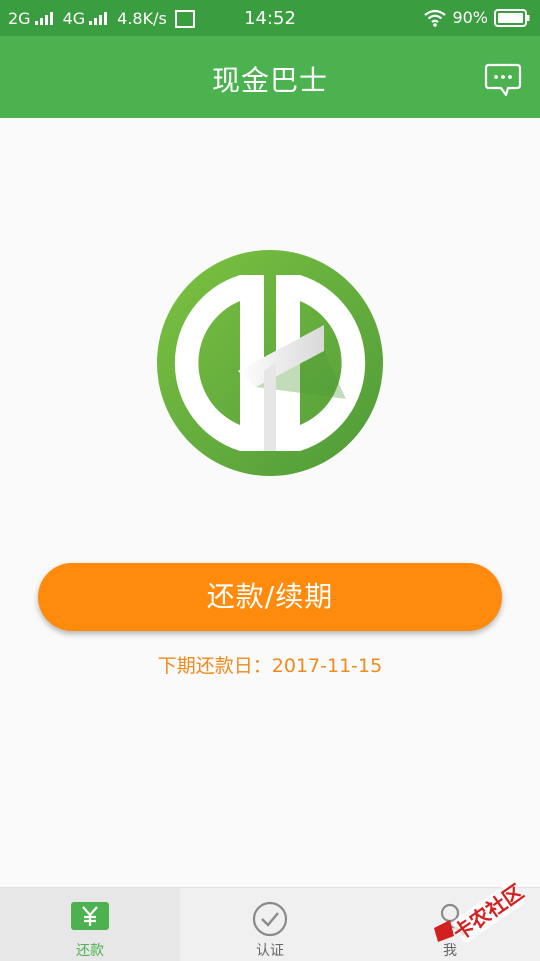  I want to click on app-title: 现金巴士, so click(269, 80).